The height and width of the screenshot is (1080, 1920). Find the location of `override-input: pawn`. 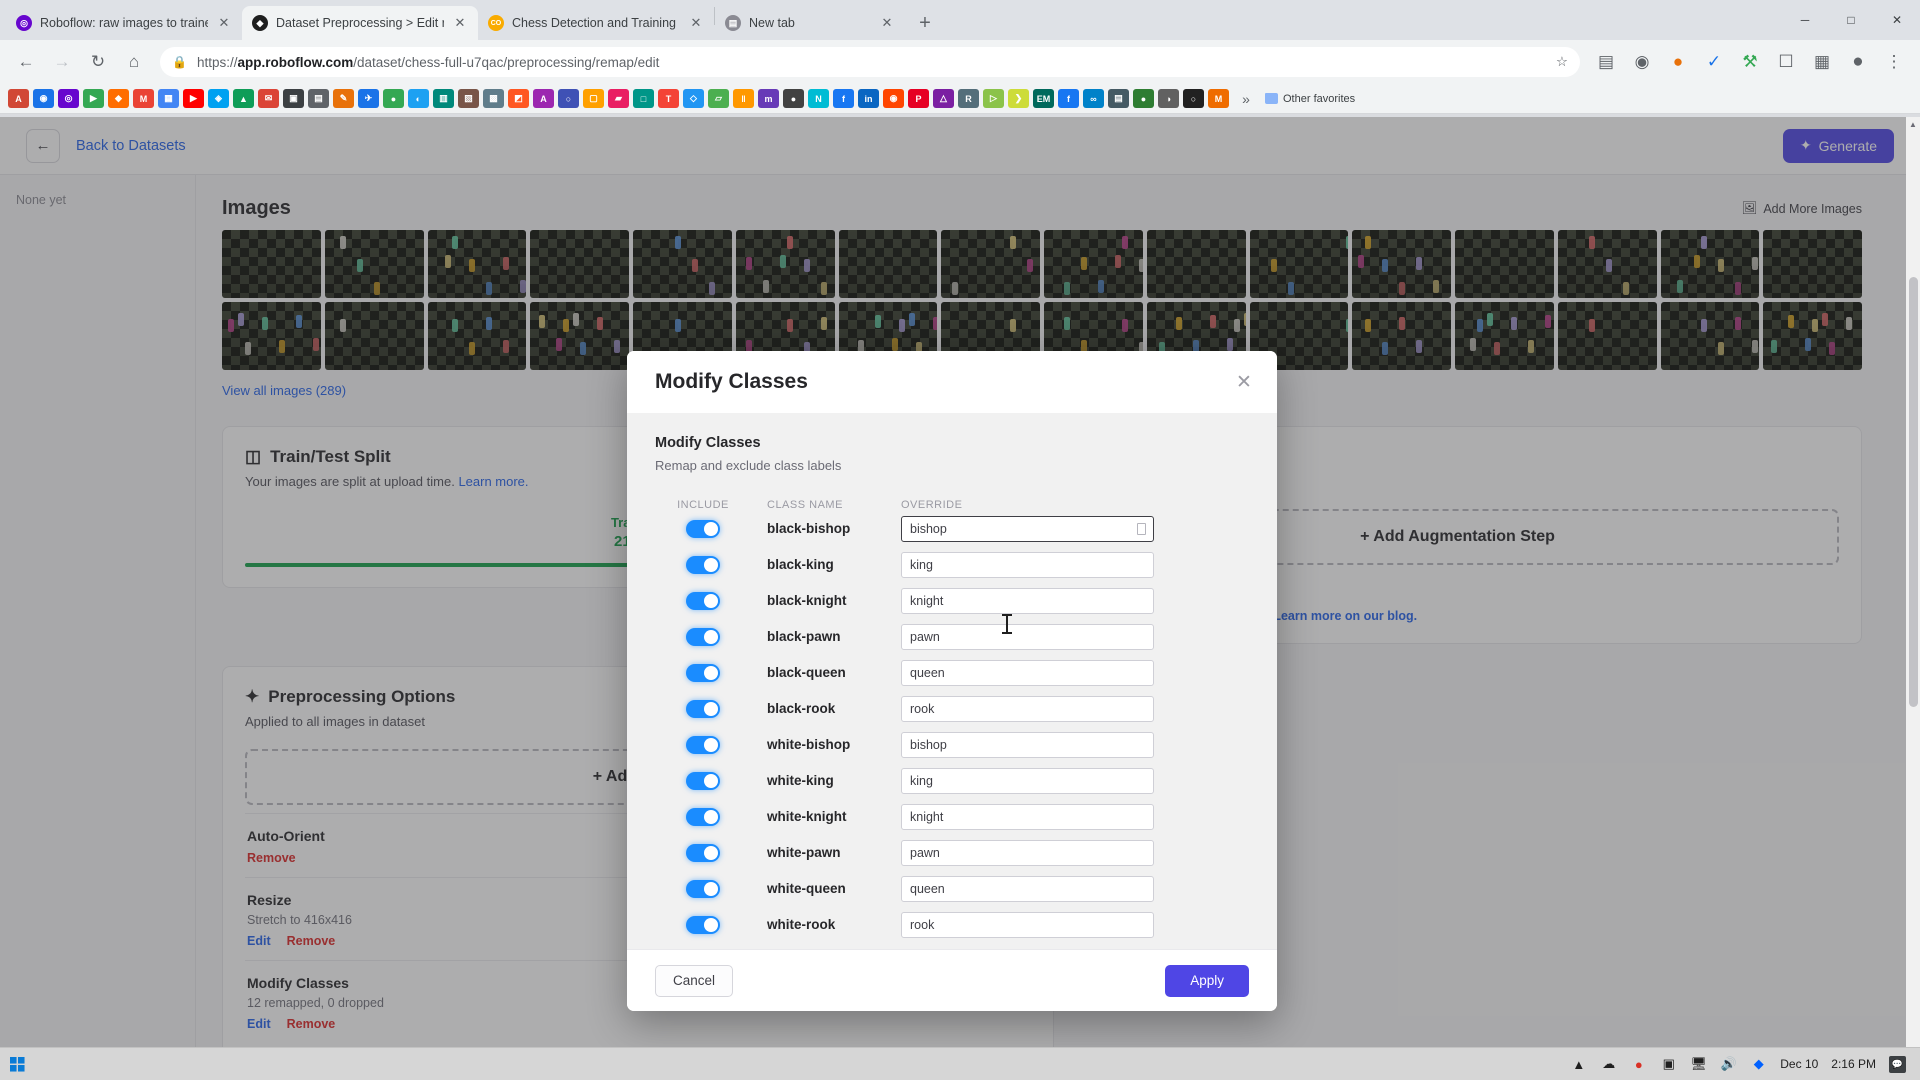

override-input: pawn is located at coordinates (1027, 853).